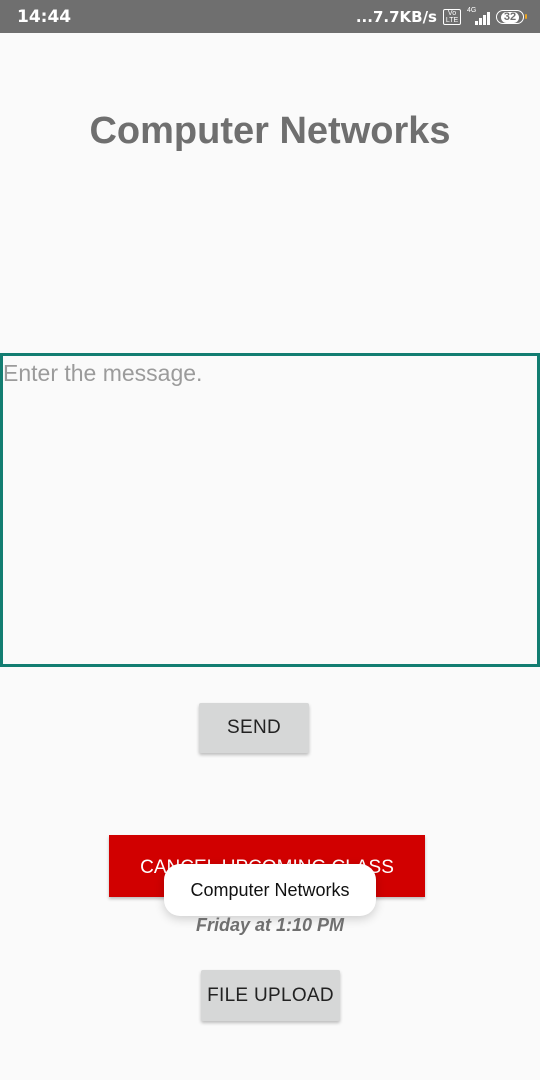  I want to click on battery-icon: 32, so click(511, 17).